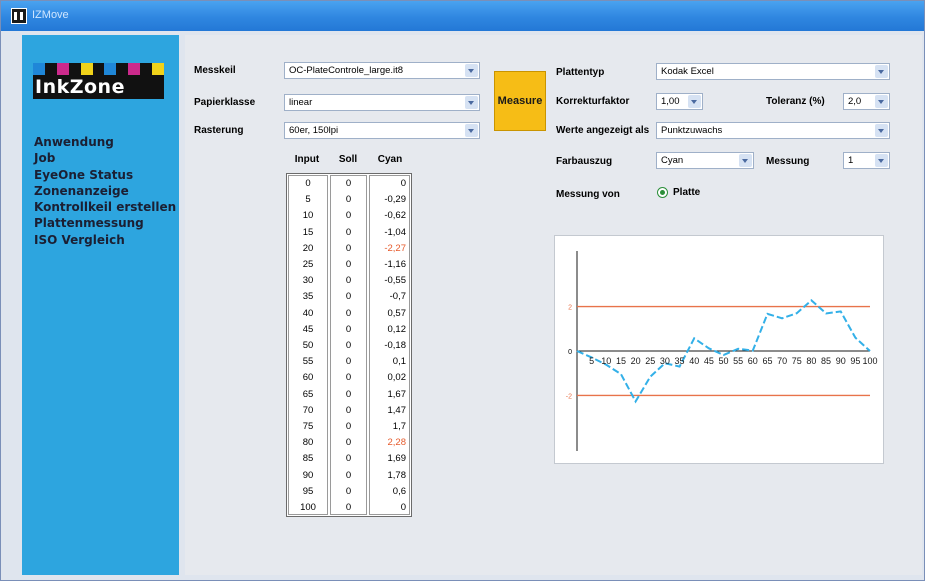 Image resolution: width=925 pixels, height=581 pixels. What do you see at coordinates (389, 296) in the screenshot?
I see `cyan-cell: -0,7` at bounding box center [389, 296].